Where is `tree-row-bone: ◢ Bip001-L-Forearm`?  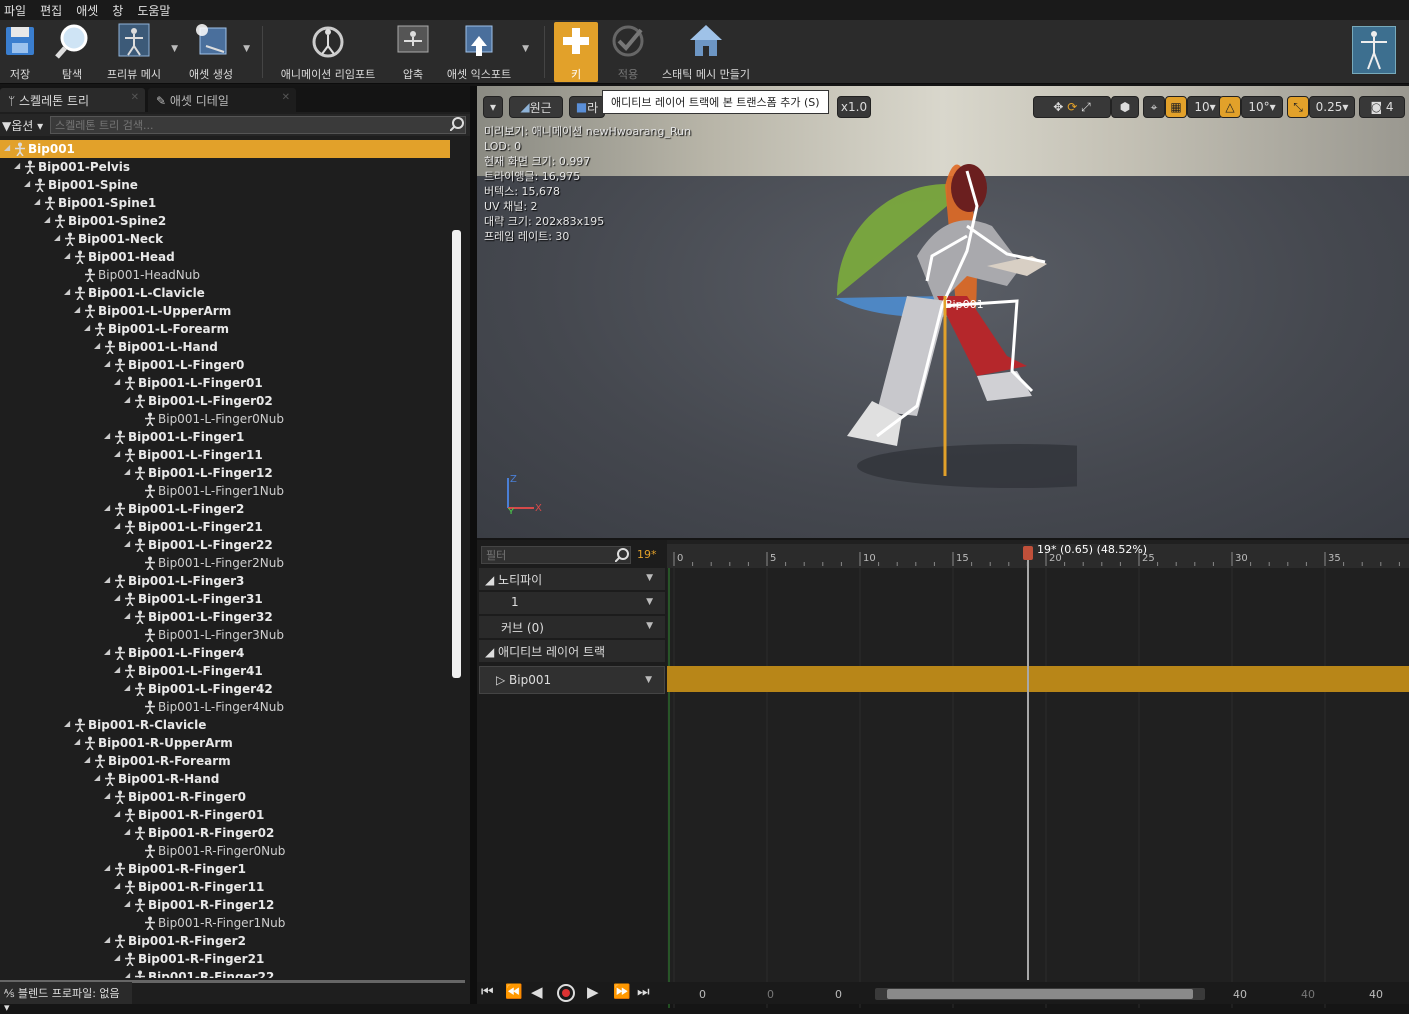
tree-row-bone: ◢ Bip001-L-Forearm is located at coordinates (225, 329).